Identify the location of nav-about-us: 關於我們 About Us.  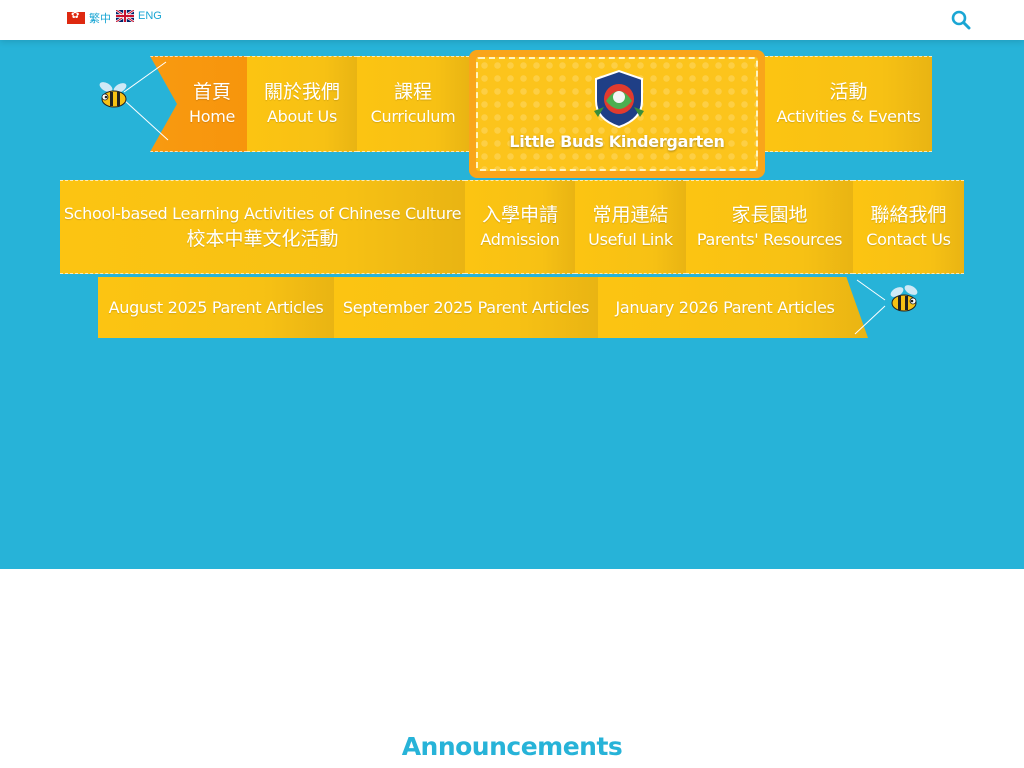
(302, 104).